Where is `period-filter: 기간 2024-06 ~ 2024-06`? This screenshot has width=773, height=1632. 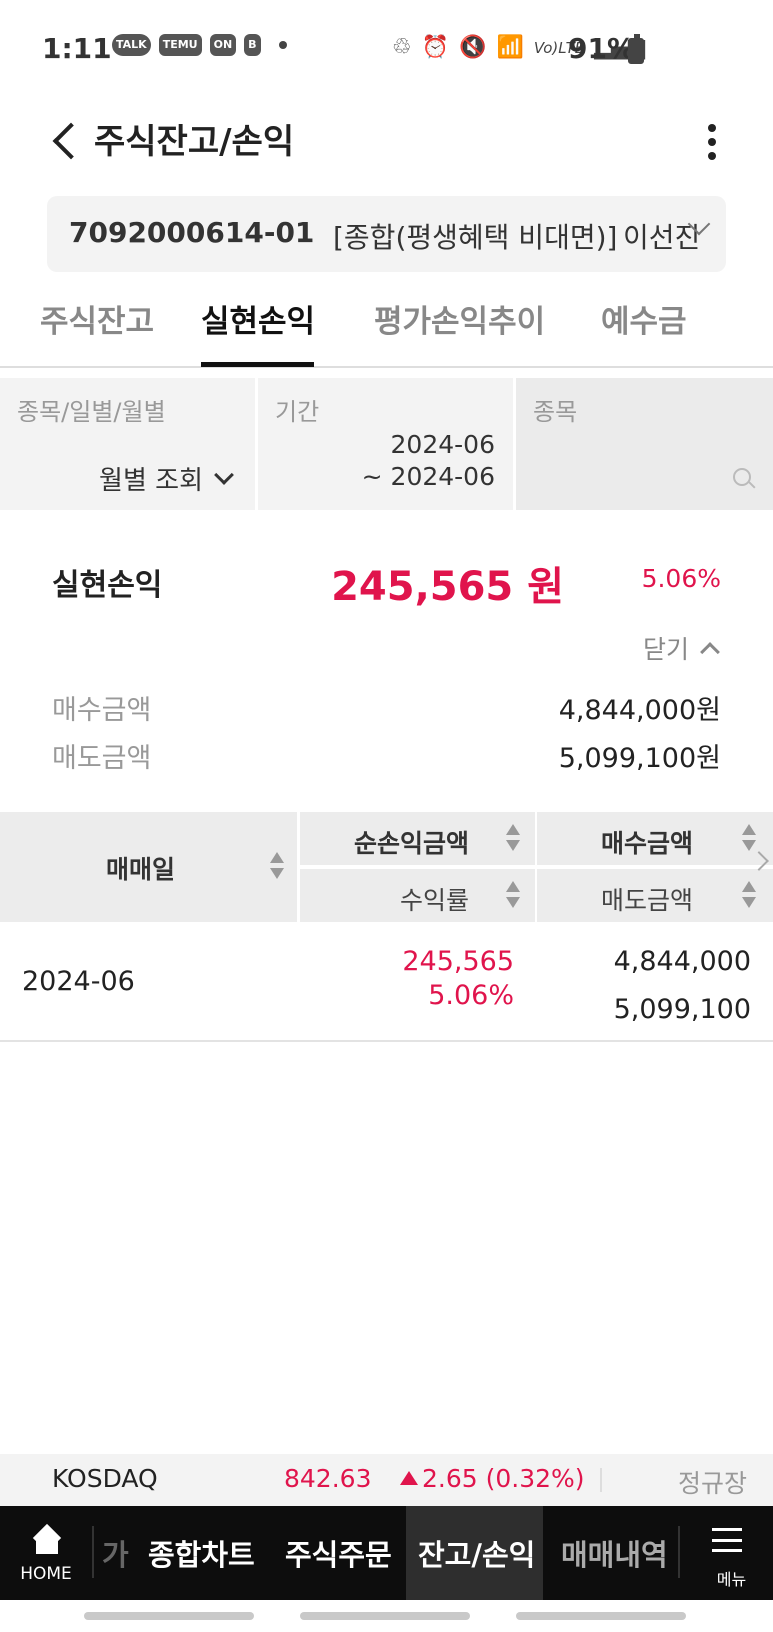 period-filter: 기간 2024-06 ~ 2024-06 is located at coordinates (385, 444).